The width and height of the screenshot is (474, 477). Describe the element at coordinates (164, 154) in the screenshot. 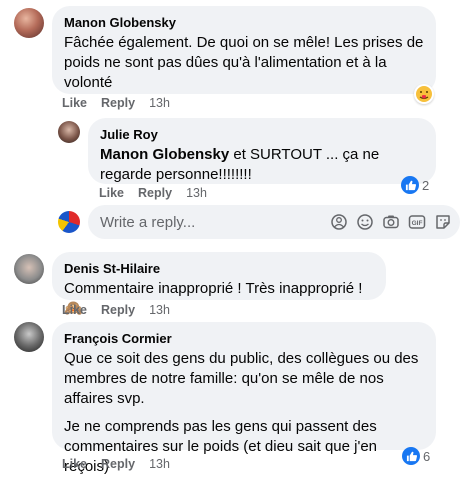

I see `mention-link: Manon Globensky` at that location.